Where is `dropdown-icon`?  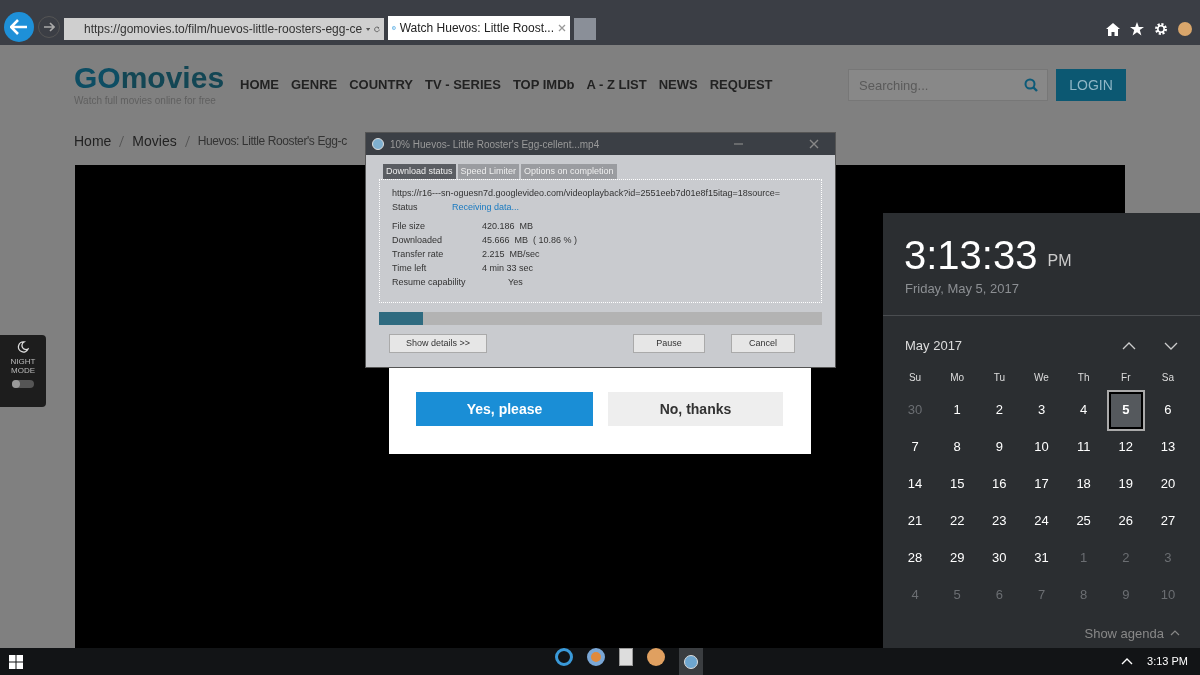
dropdown-icon is located at coordinates (368, 29).